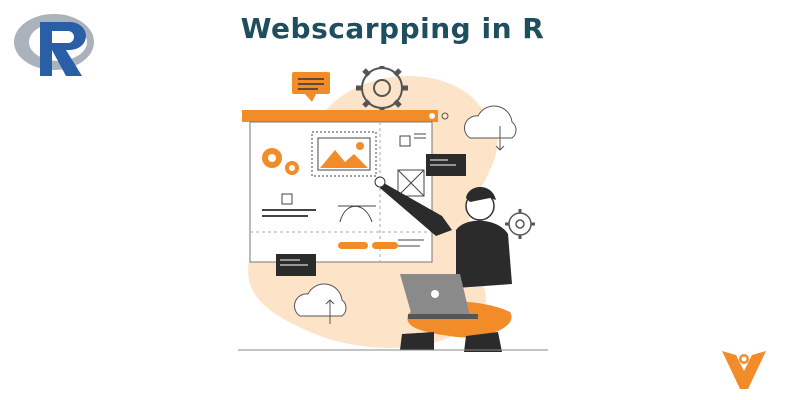 The image size is (785, 400). Describe the element at coordinates (311, 87) in the screenshot. I see `chat-bubble-icon` at that location.